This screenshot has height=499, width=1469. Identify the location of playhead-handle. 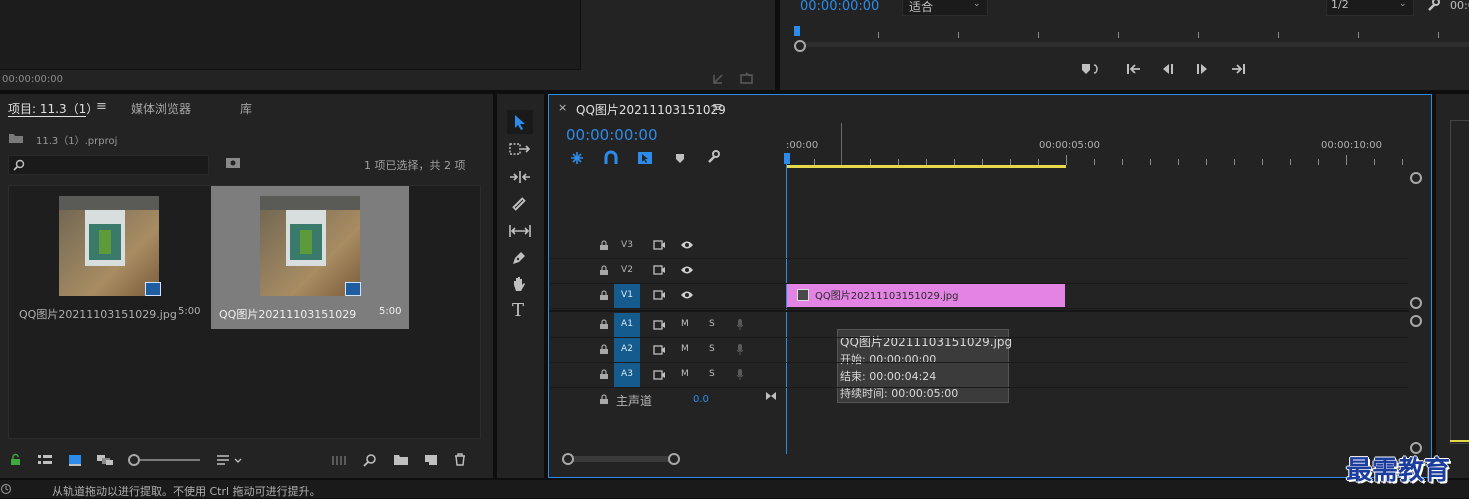
(787, 158).